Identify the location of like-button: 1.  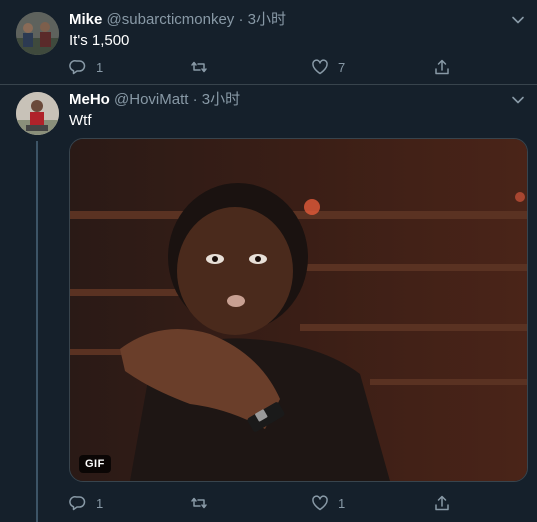
(328, 503).